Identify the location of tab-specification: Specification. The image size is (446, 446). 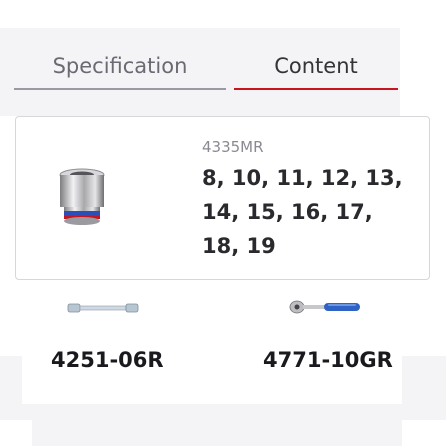
(120, 68).